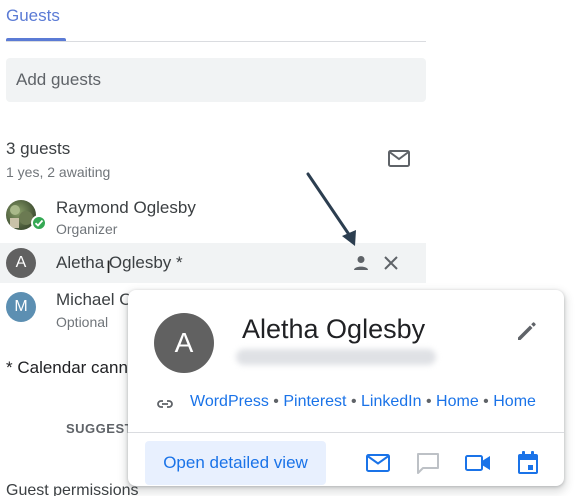  What do you see at coordinates (99, 428) in the screenshot?
I see `suggest-times-button: SUGGEST` at bounding box center [99, 428].